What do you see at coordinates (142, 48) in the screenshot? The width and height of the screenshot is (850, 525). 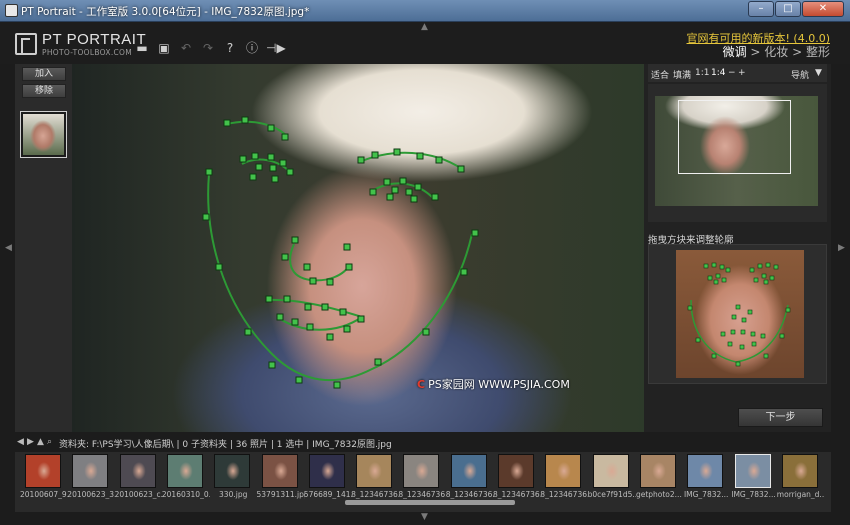 I see `open-icon: ▬` at bounding box center [142, 48].